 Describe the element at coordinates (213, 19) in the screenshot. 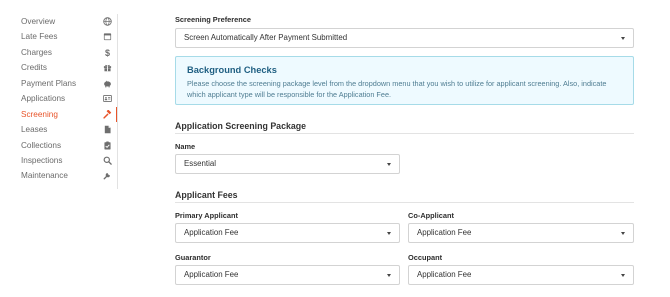

I see `screening-preference-label: Screening Preference` at that location.